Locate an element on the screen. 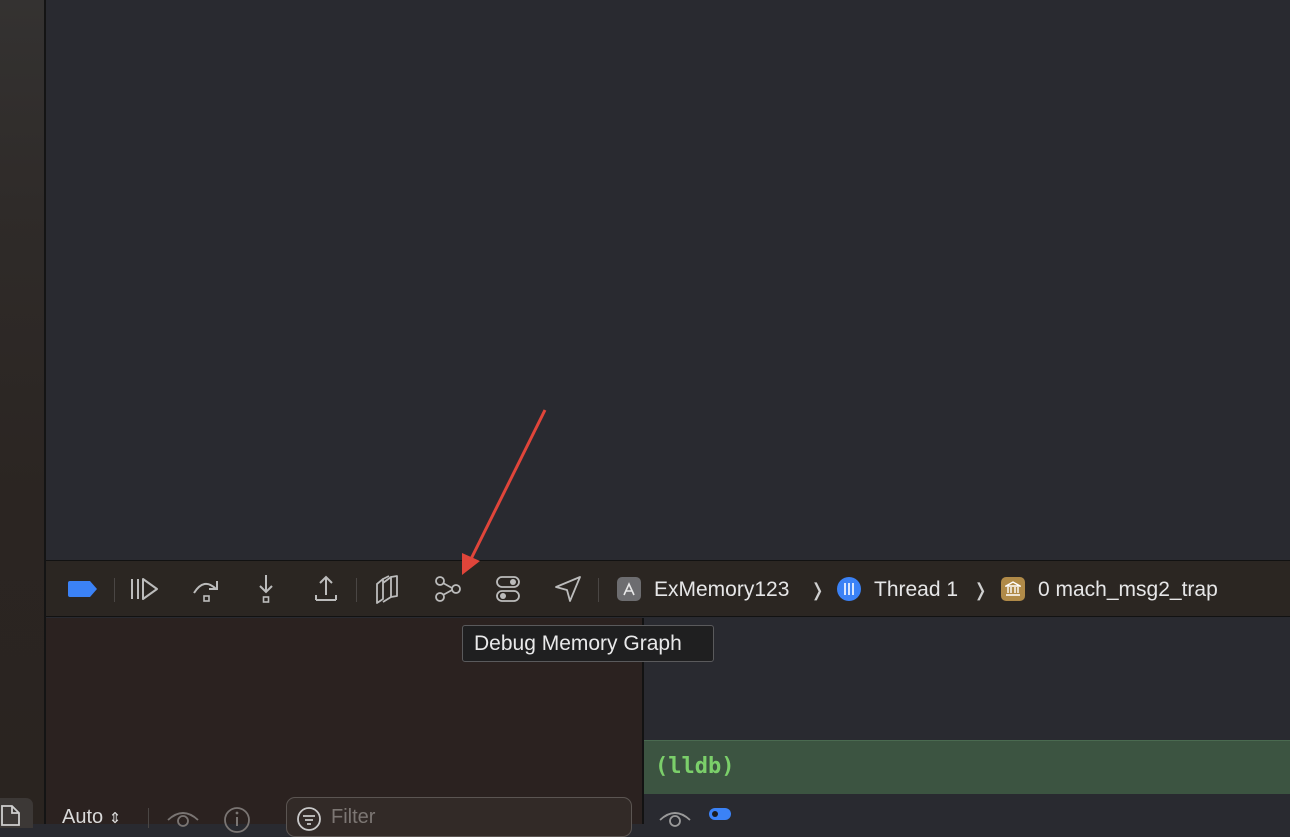  debug-memory-graph-button is located at coordinates (448, 589).